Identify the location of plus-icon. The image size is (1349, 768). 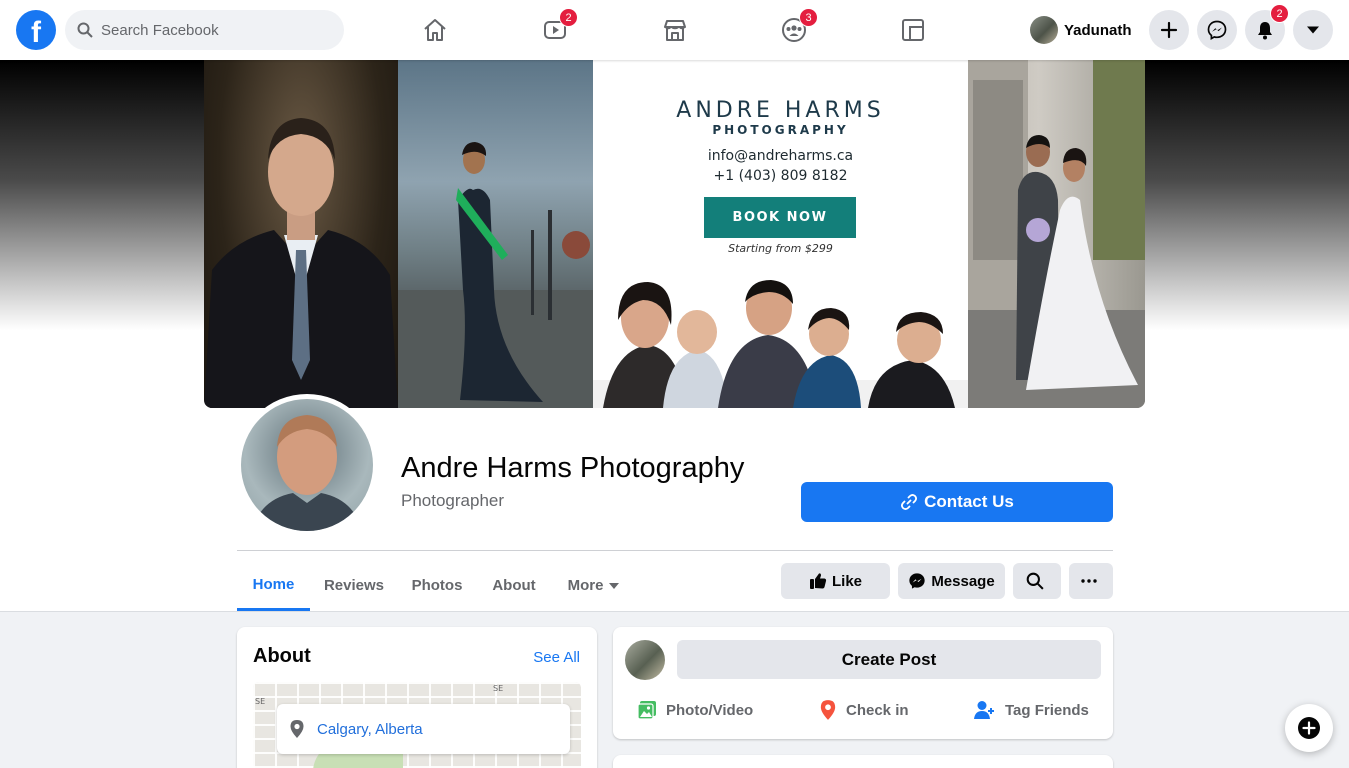
(1169, 30).